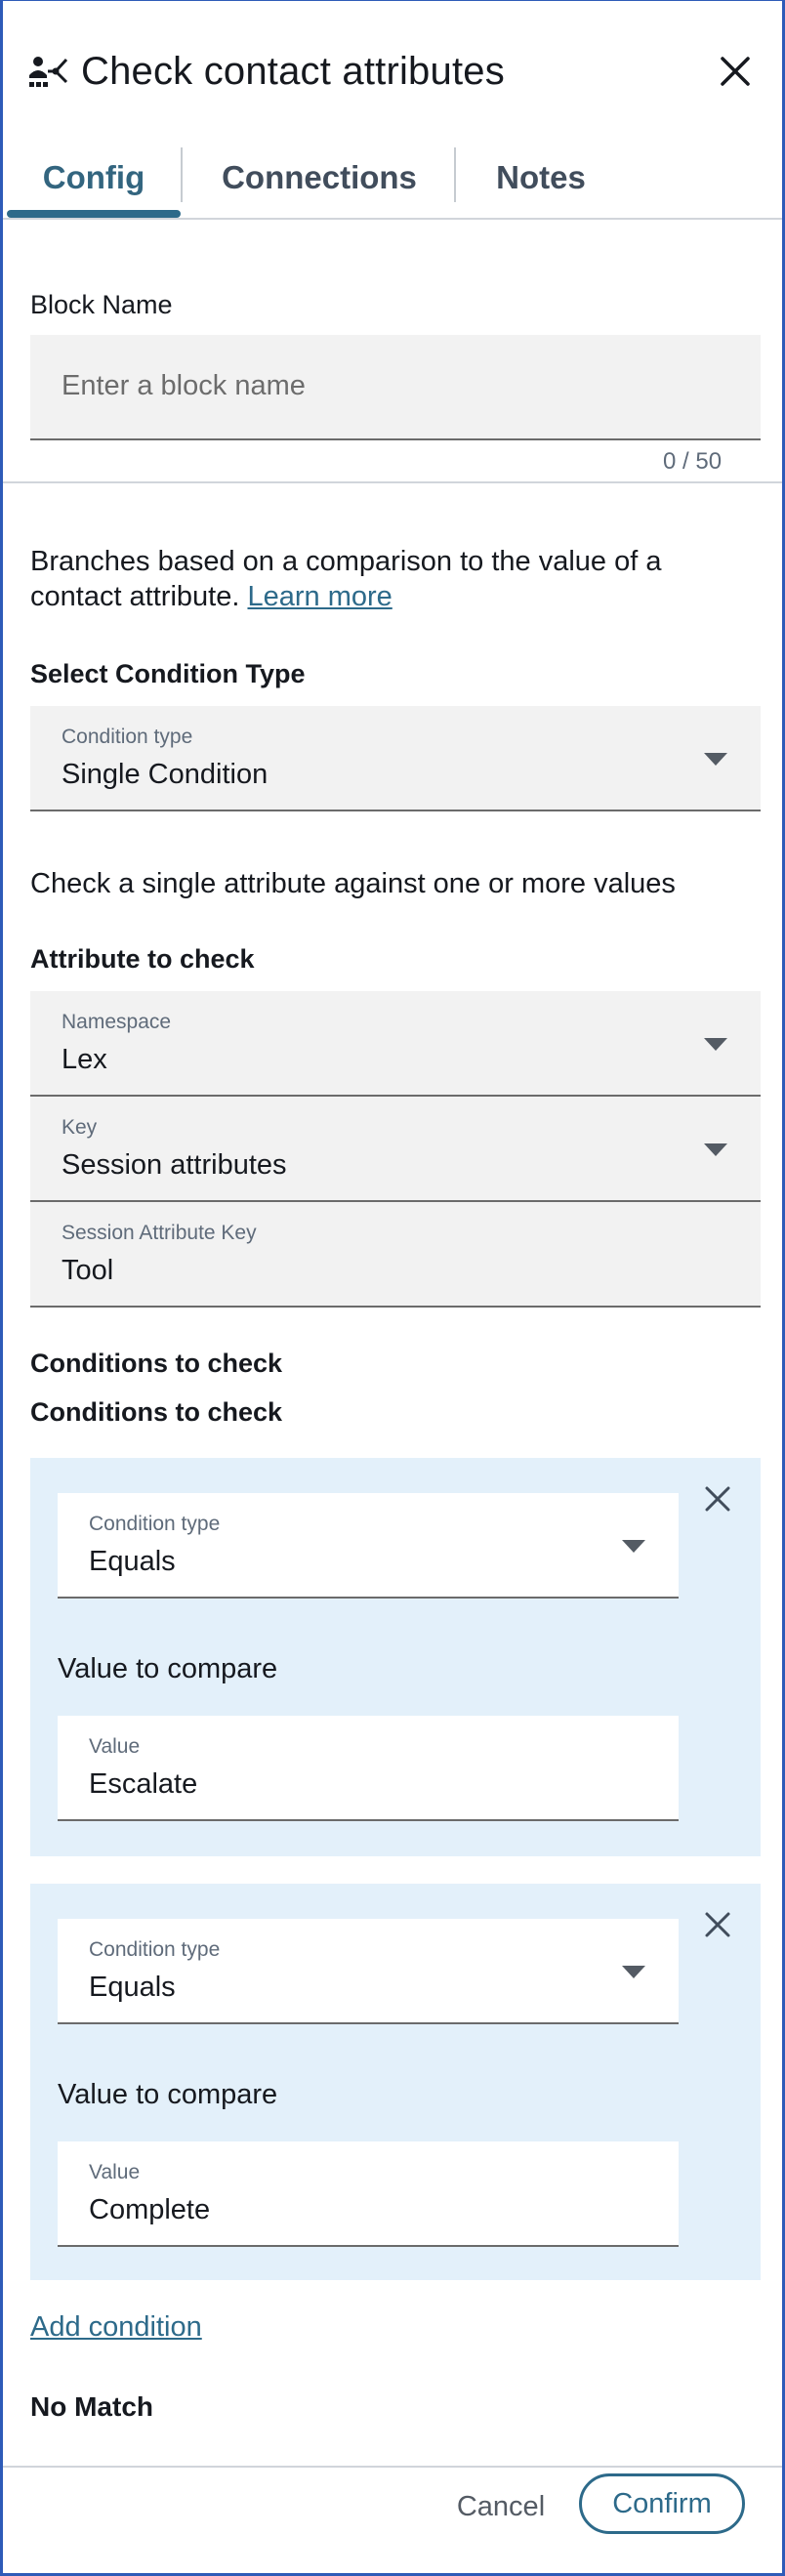  I want to click on session-attribute-key-input: Session Attribute Key Tool, so click(395, 1255).